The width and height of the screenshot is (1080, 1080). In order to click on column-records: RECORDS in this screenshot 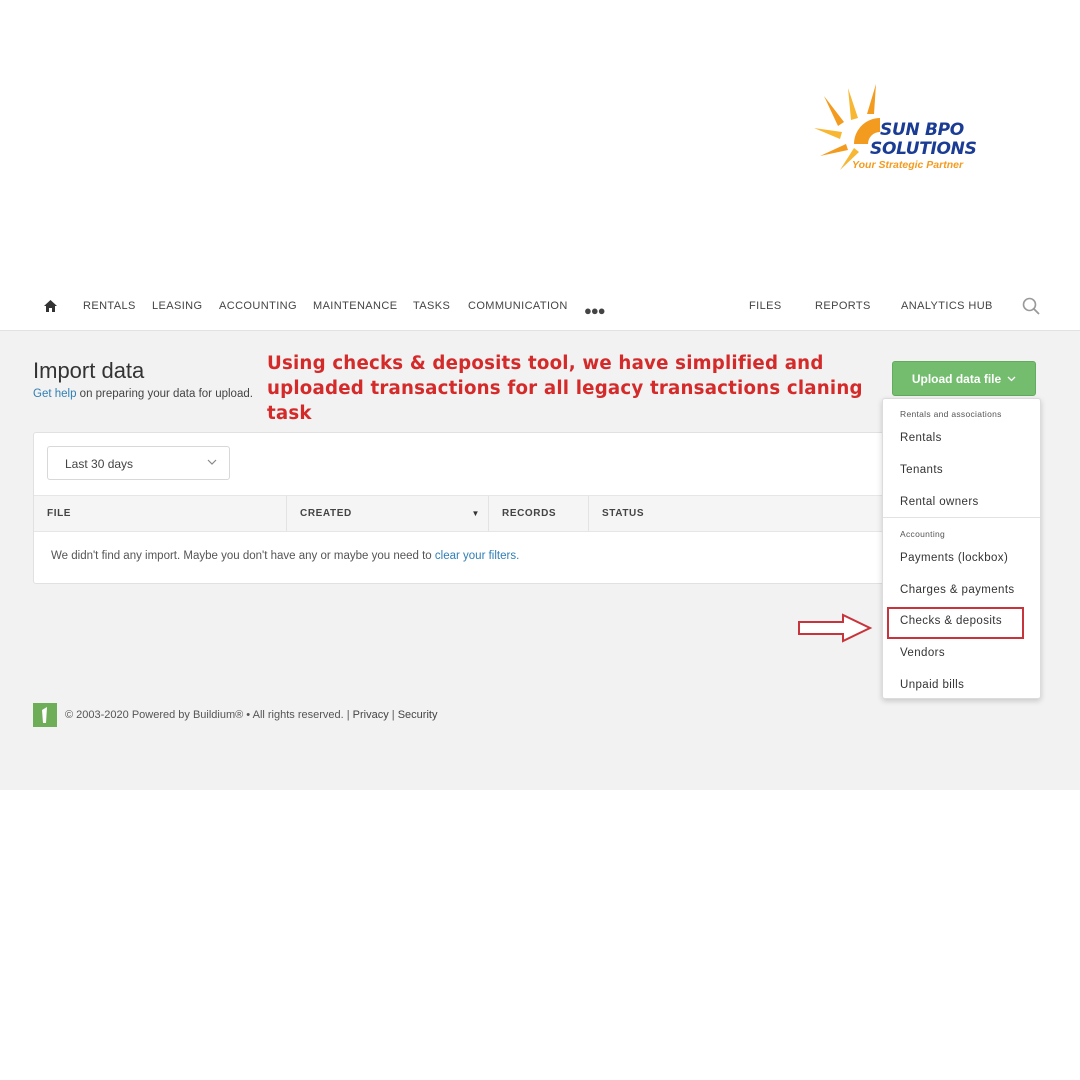, I will do `click(538, 513)`.